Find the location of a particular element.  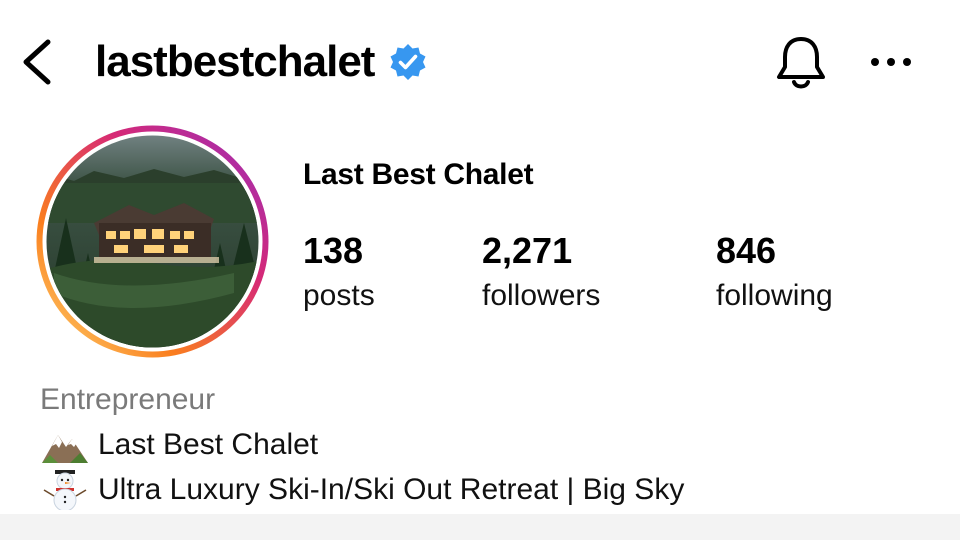

chalet-photo-avatar is located at coordinates (152, 241).